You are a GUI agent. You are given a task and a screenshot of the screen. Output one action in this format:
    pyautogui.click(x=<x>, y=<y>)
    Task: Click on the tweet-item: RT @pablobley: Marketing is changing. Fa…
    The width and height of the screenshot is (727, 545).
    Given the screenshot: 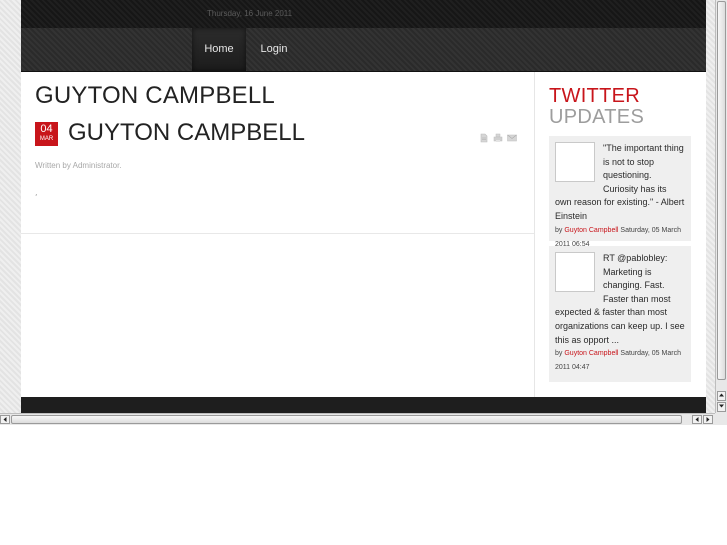 What is the action you would take?
    pyautogui.click(x=620, y=314)
    